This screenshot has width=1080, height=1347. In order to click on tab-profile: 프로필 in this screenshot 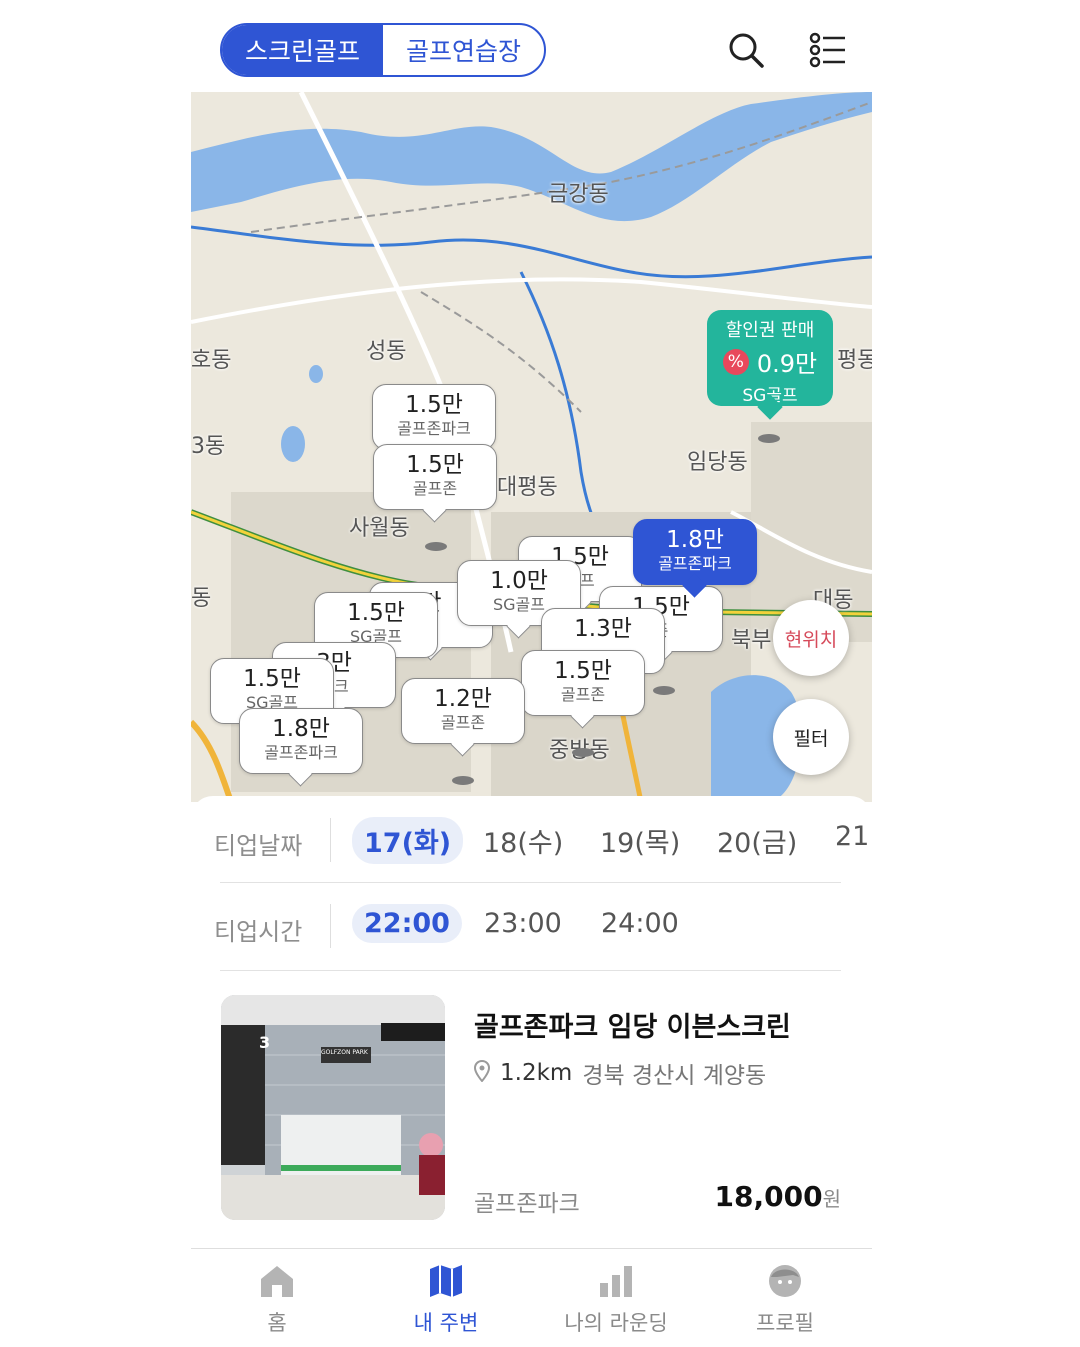, I will do `click(785, 1300)`.